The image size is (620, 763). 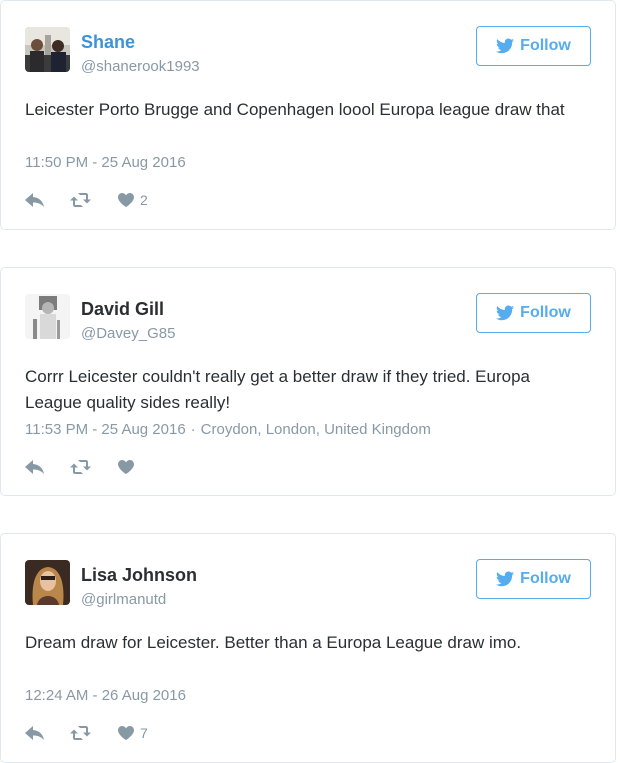 What do you see at coordinates (99, 200) in the screenshot?
I see `tweet-actions: 2` at bounding box center [99, 200].